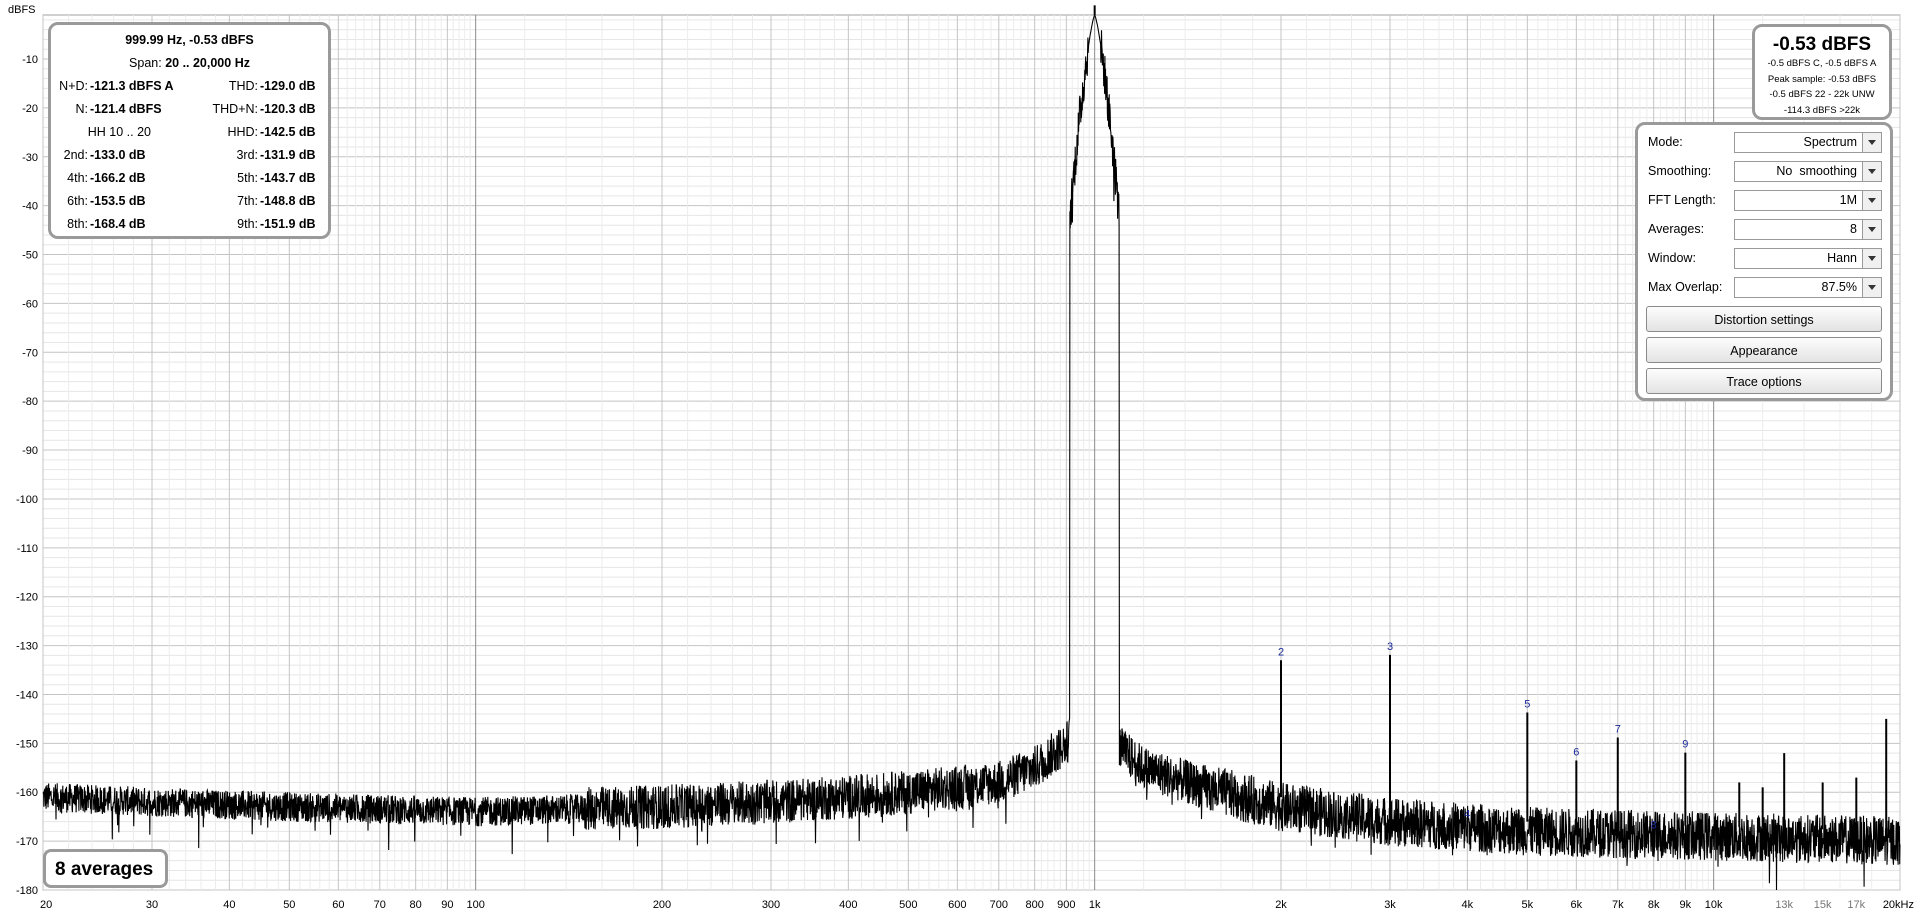 Image resolution: width=1916 pixels, height=917 pixels. Describe the element at coordinates (189, 89) in the screenshot. I see `stats-row: N+D: -121.3 dBFS A THD: -129.0 dB` at that location.